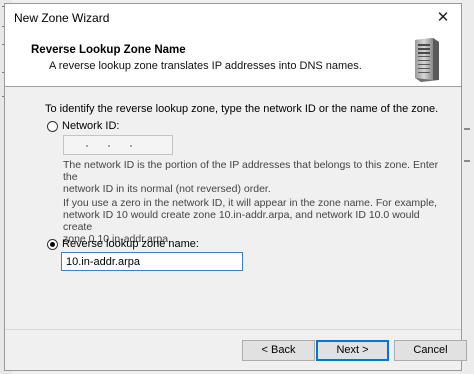  What do you see at coordinates (118, 145) in the screenshot?
I see `network-id-input` at bounding box center [118, 145].